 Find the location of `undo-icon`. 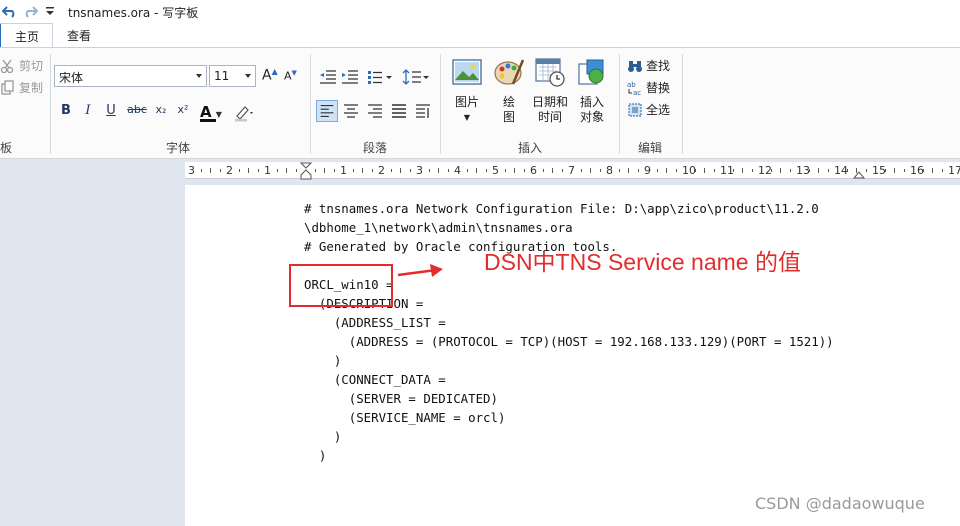

undo-icon is located at coordinates (10, 11).